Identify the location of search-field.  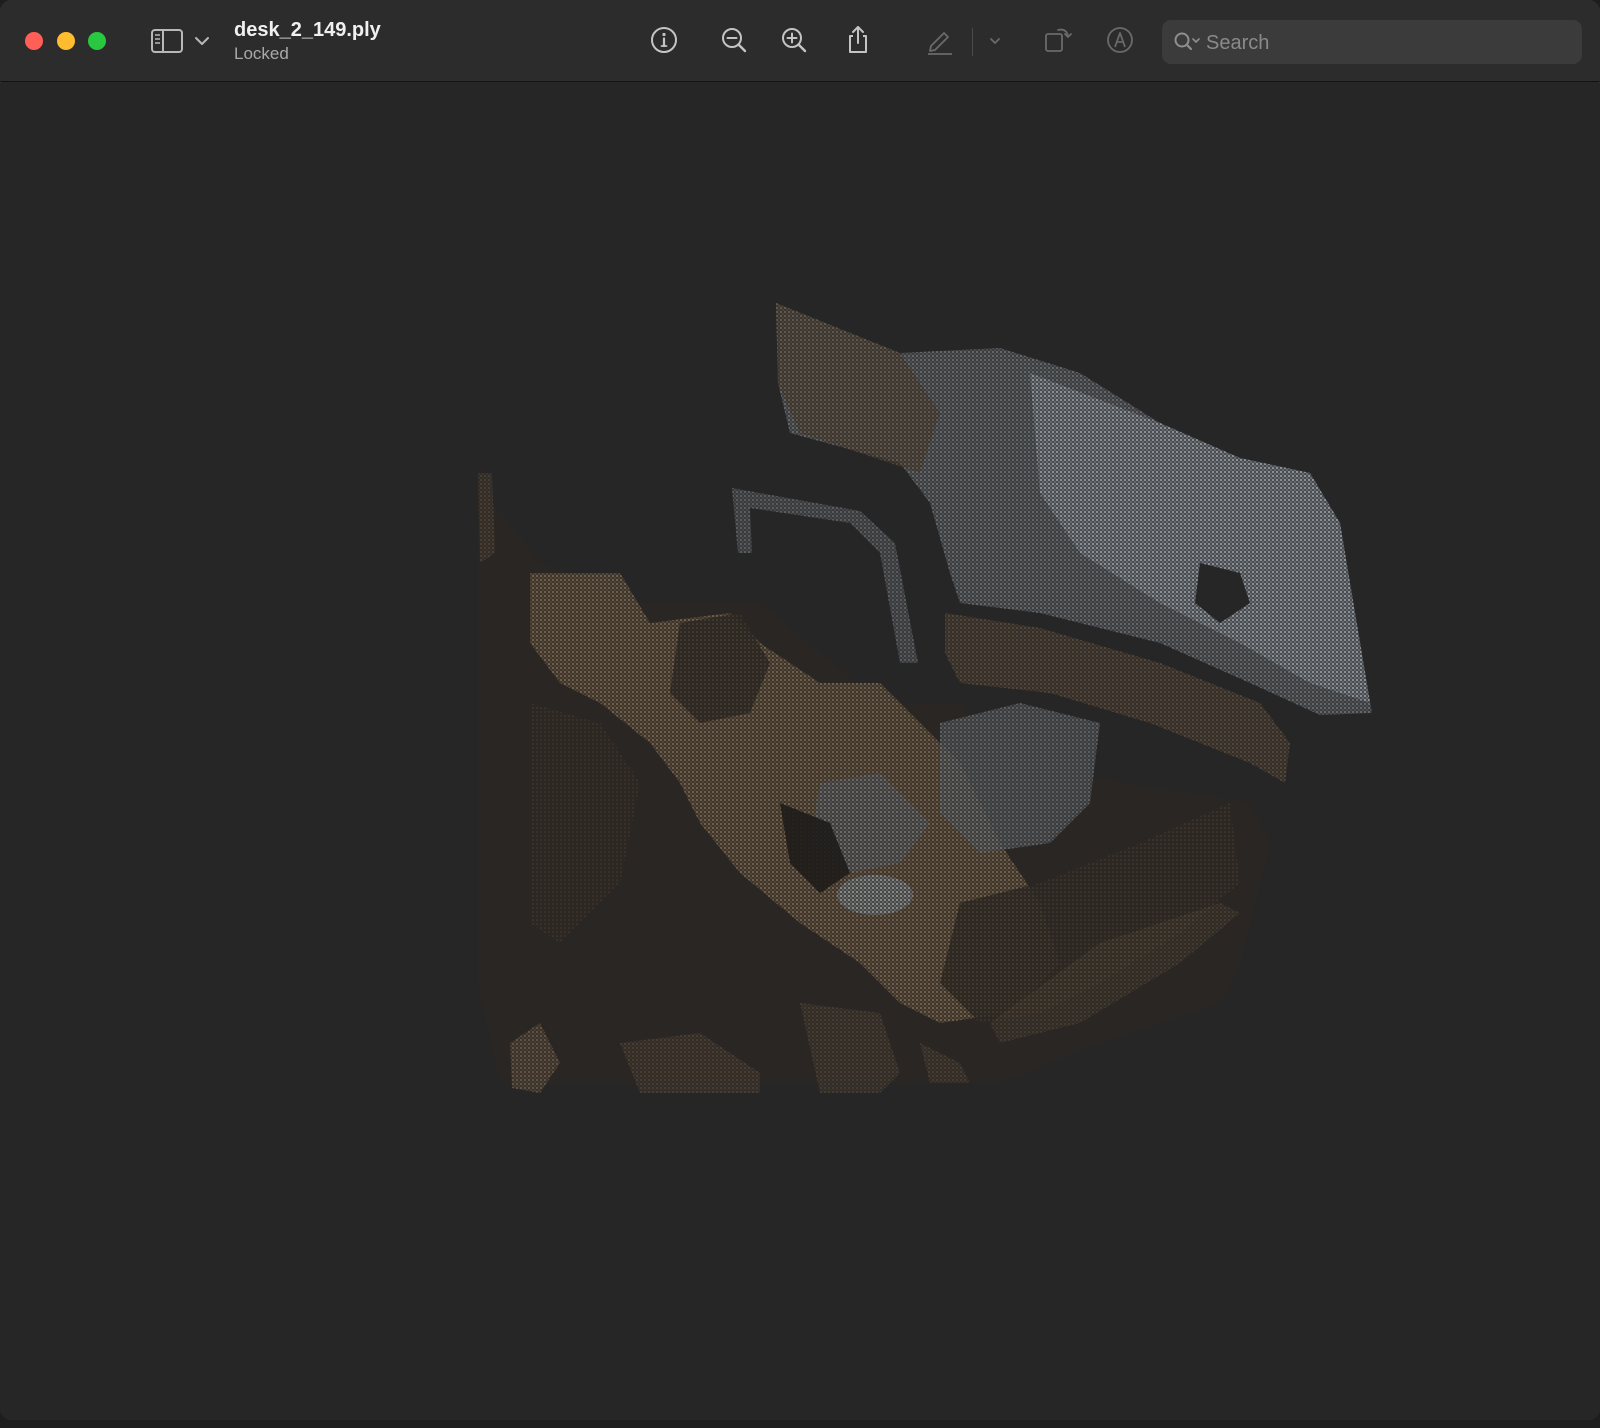
(1372, 43).